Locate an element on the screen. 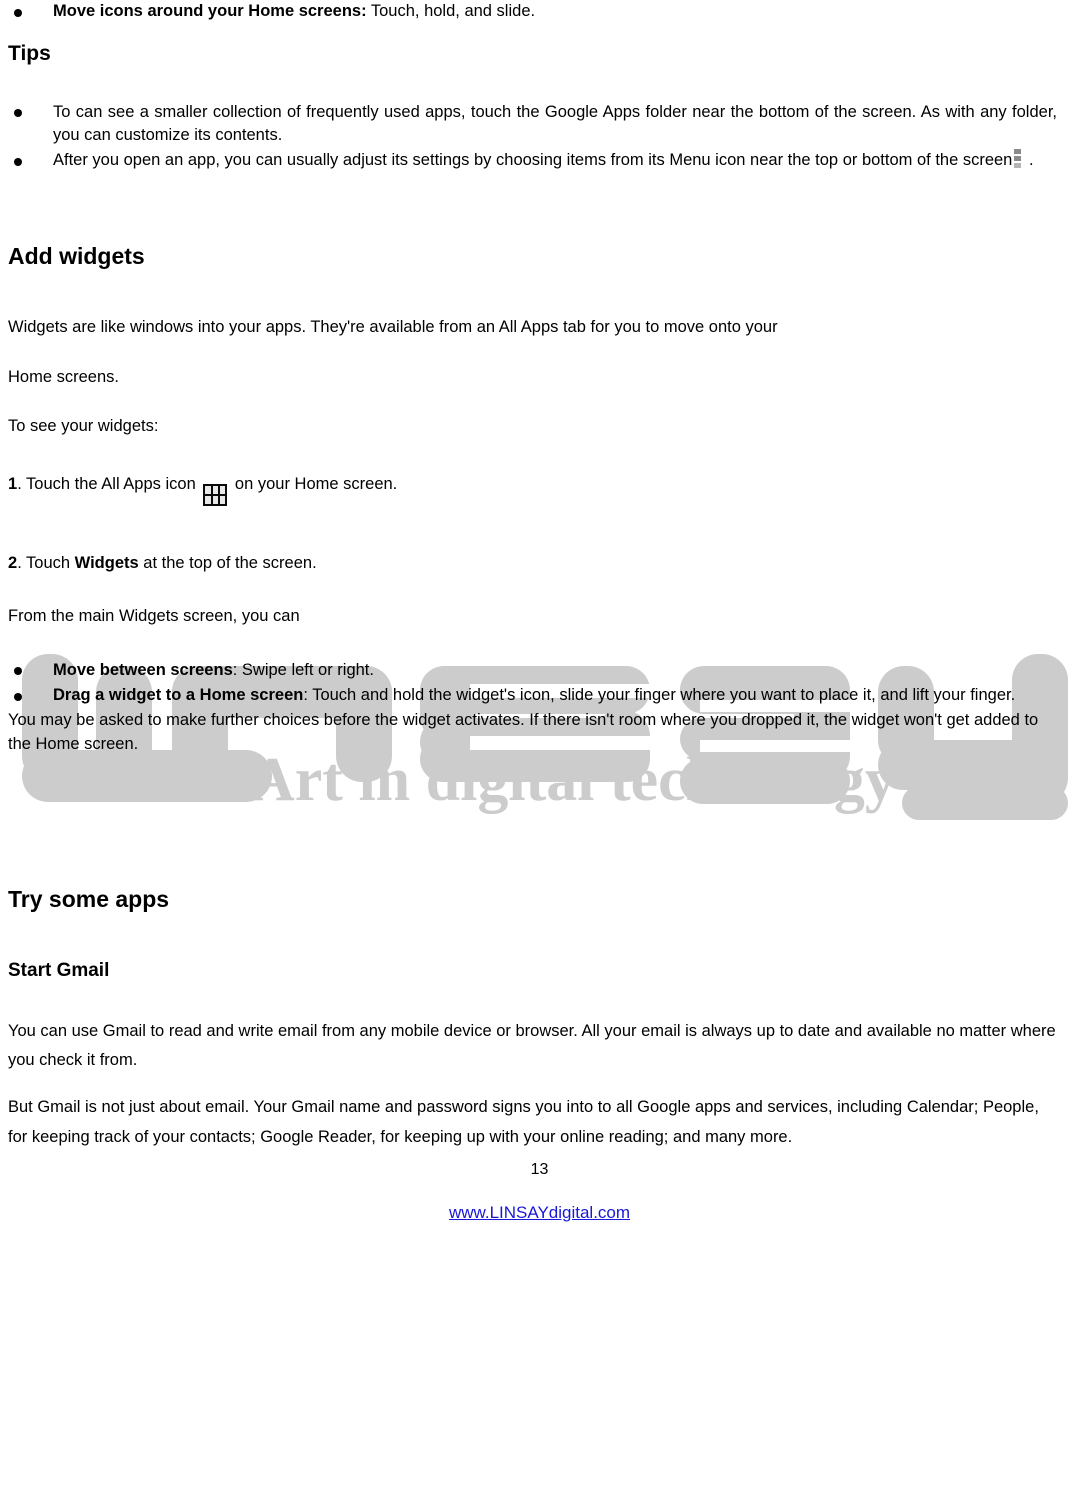 Image resolution: width=1087 pixels, height=1507 pixels. footer: www.LINSAYdigital.com is located at coordinates (539, 1213).